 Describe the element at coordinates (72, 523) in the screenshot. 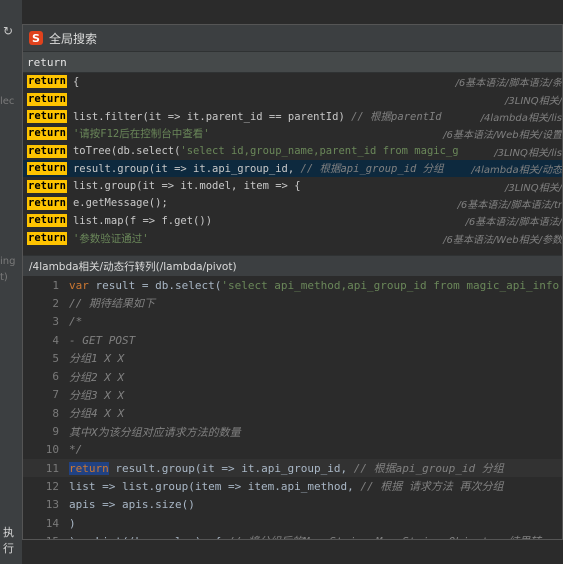

I see `code-text: )` at that location.